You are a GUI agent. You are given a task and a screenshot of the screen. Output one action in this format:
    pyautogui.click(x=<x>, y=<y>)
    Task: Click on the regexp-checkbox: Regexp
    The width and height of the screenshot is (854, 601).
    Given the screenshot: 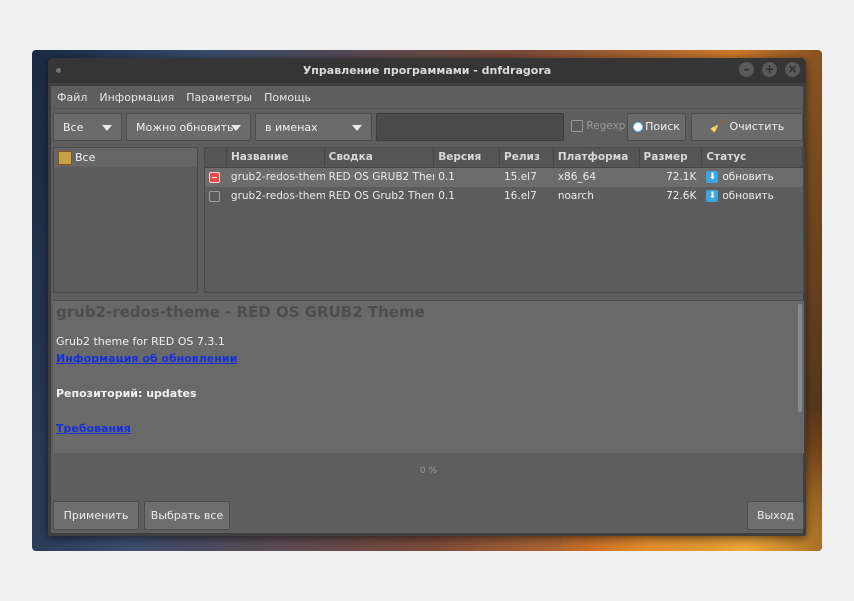 What is the action you would take?
    pyautogui.click(x=598, y=126)
    